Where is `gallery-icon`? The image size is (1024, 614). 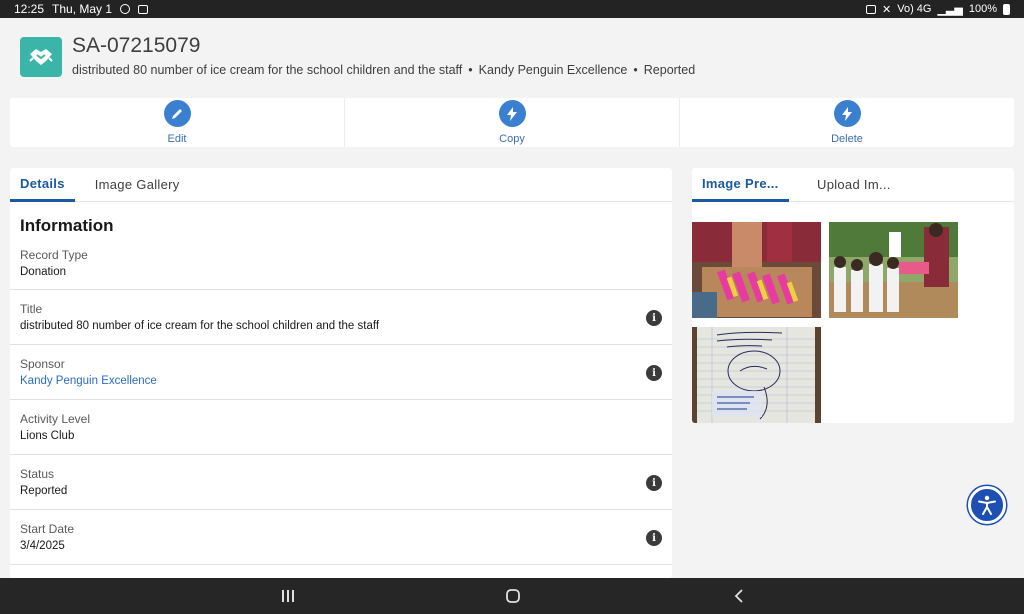
gallery-icon is located at coordinates (143, 9).